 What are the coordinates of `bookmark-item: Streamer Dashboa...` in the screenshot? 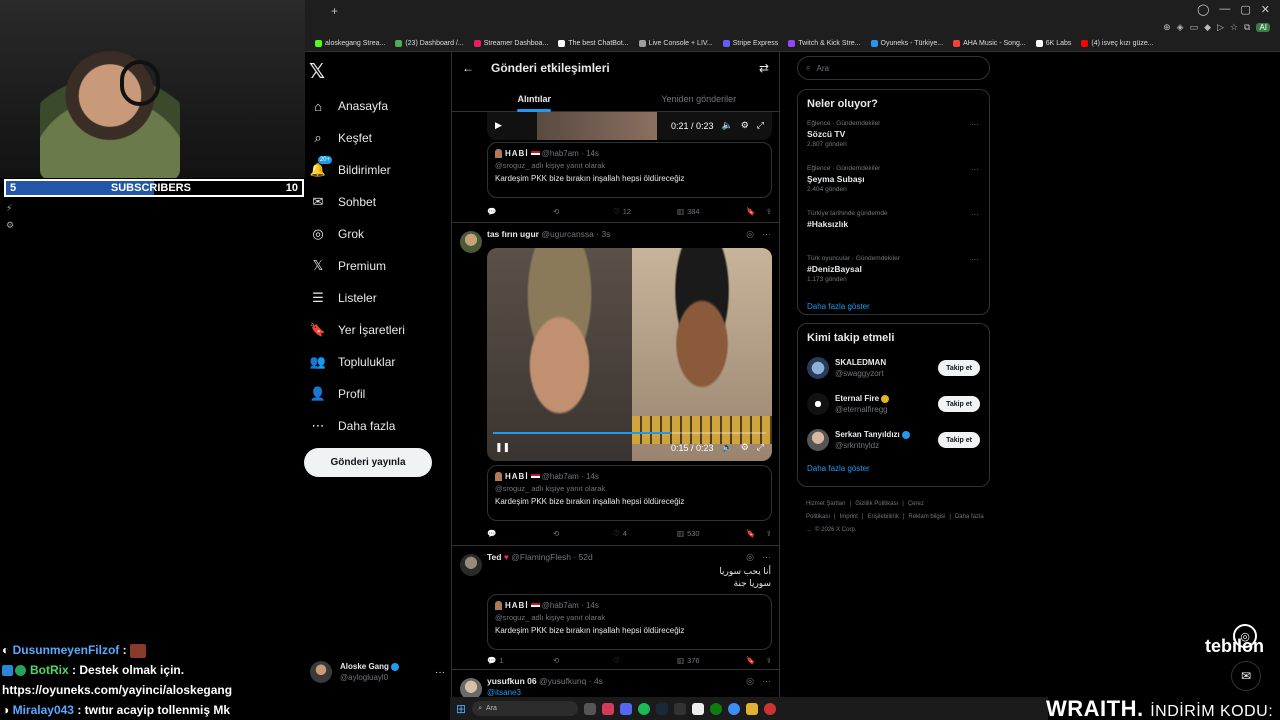 It's located at (510, 43).